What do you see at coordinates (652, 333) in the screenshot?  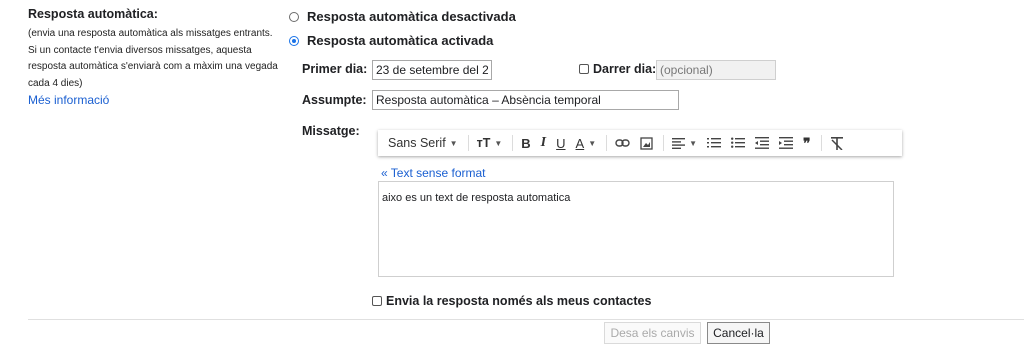 I see `save-changes-button: Desa els canvis` at bounding box center [652, 333].